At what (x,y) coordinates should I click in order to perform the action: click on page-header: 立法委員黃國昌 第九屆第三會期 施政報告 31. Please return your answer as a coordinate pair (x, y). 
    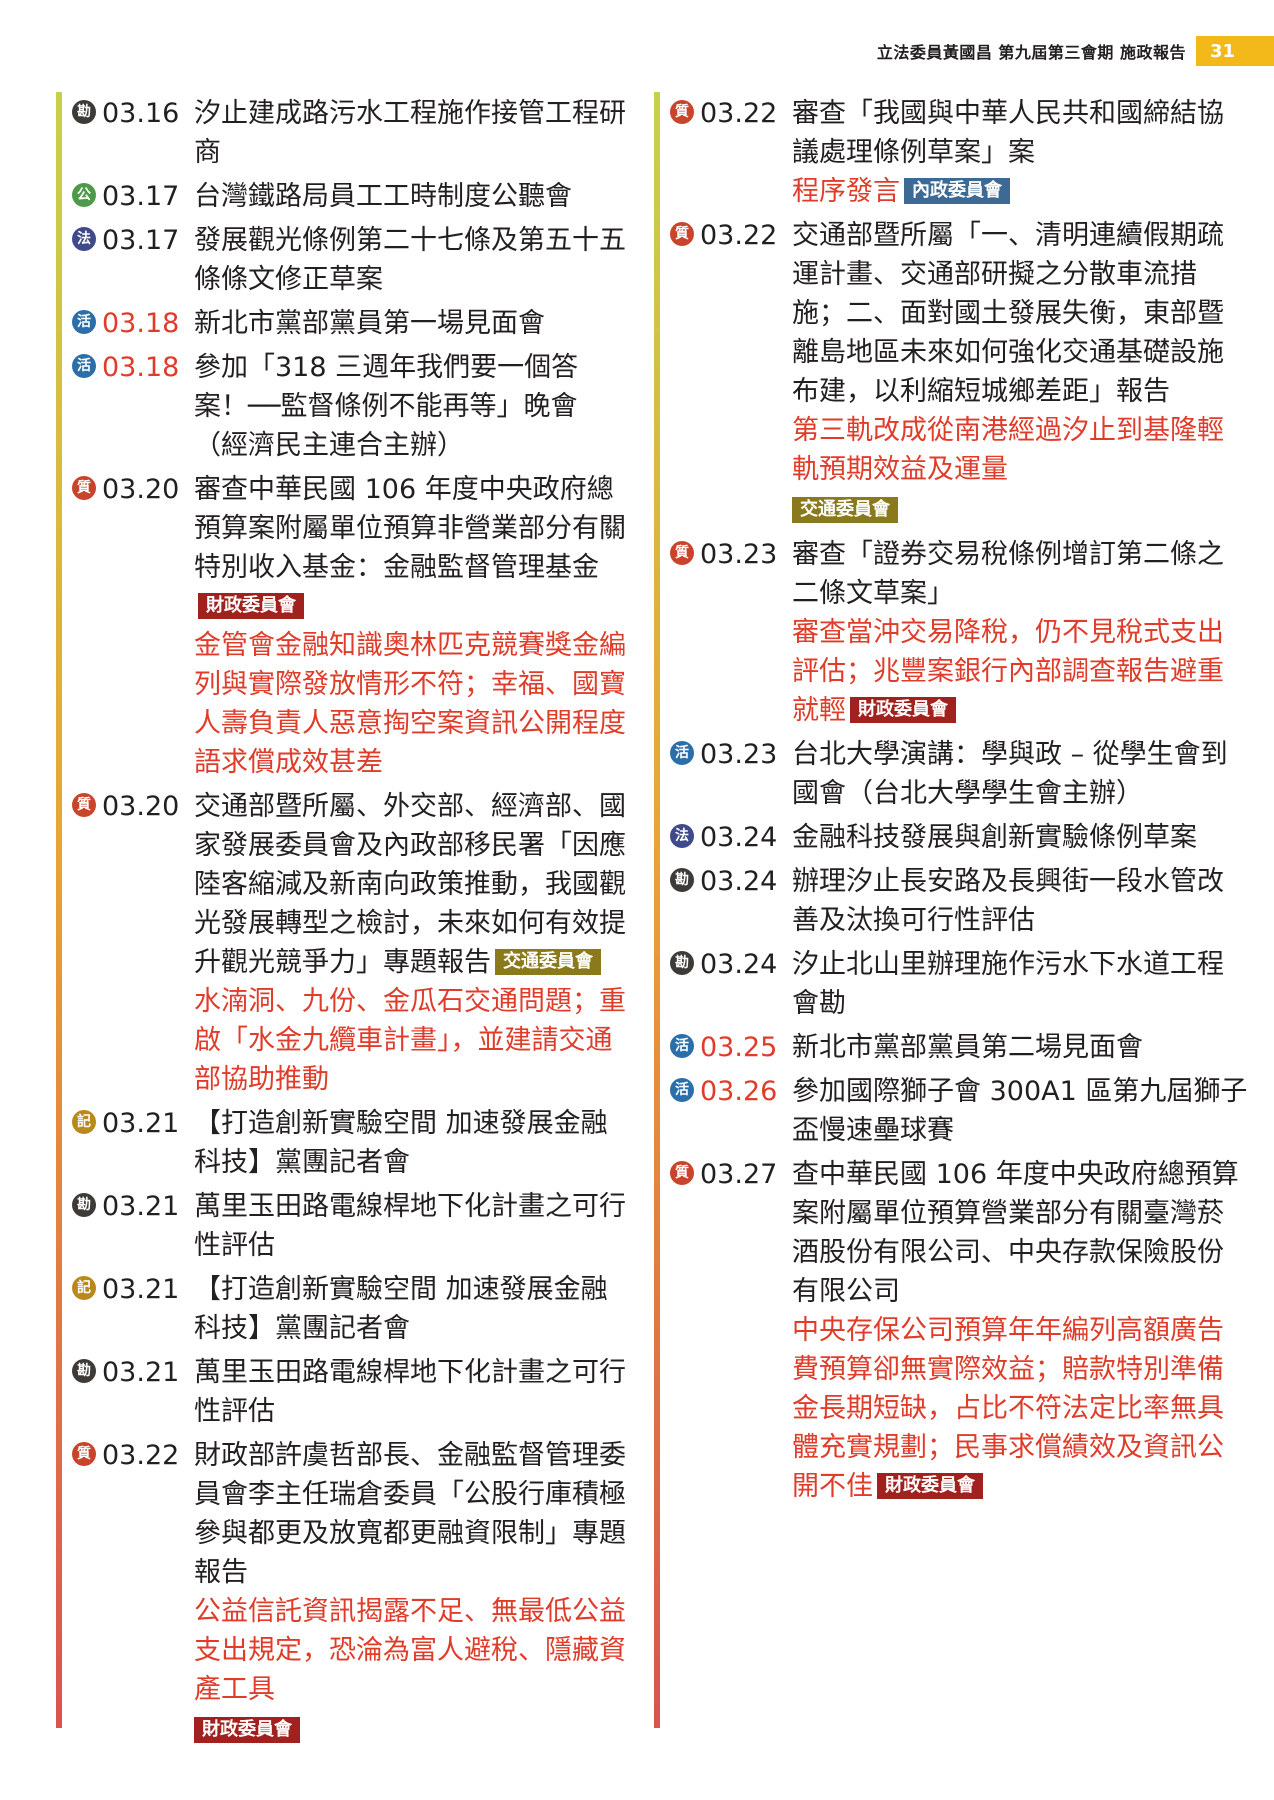
    Looking at the image, I should click on (1075, 51).